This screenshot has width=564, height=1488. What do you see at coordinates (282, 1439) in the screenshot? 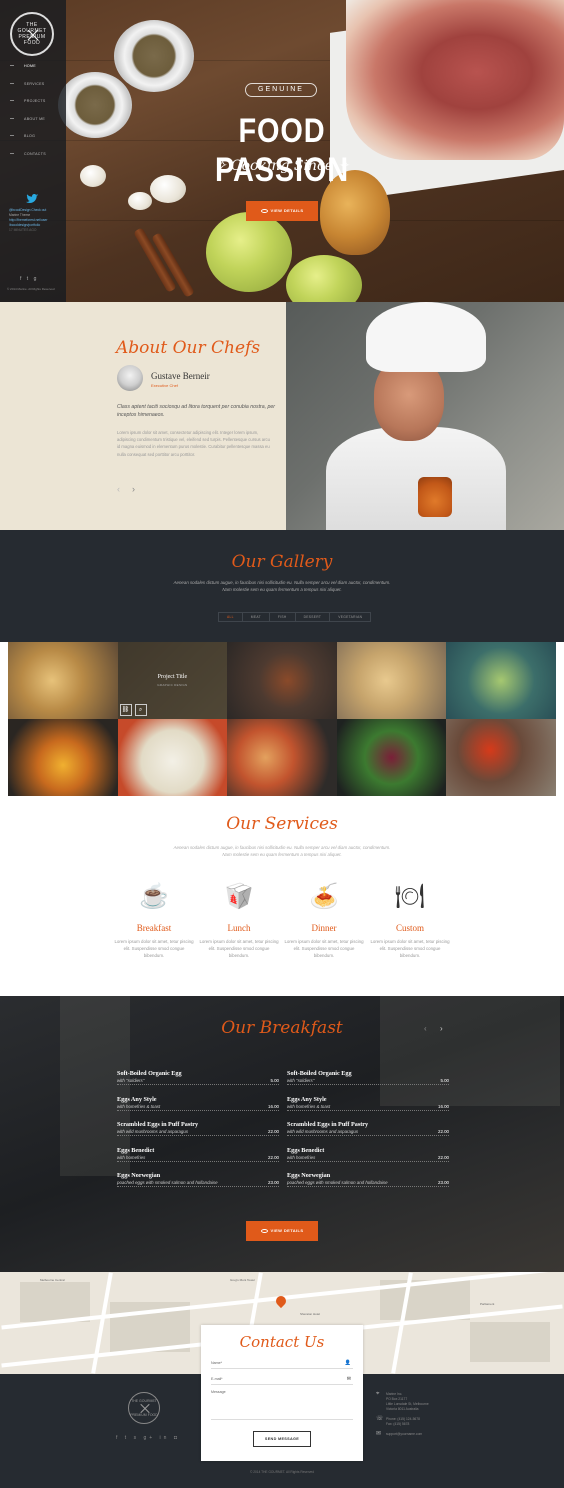
I see `send-message-button: SEND MESSAGE` at bounding box center [282, 1439].